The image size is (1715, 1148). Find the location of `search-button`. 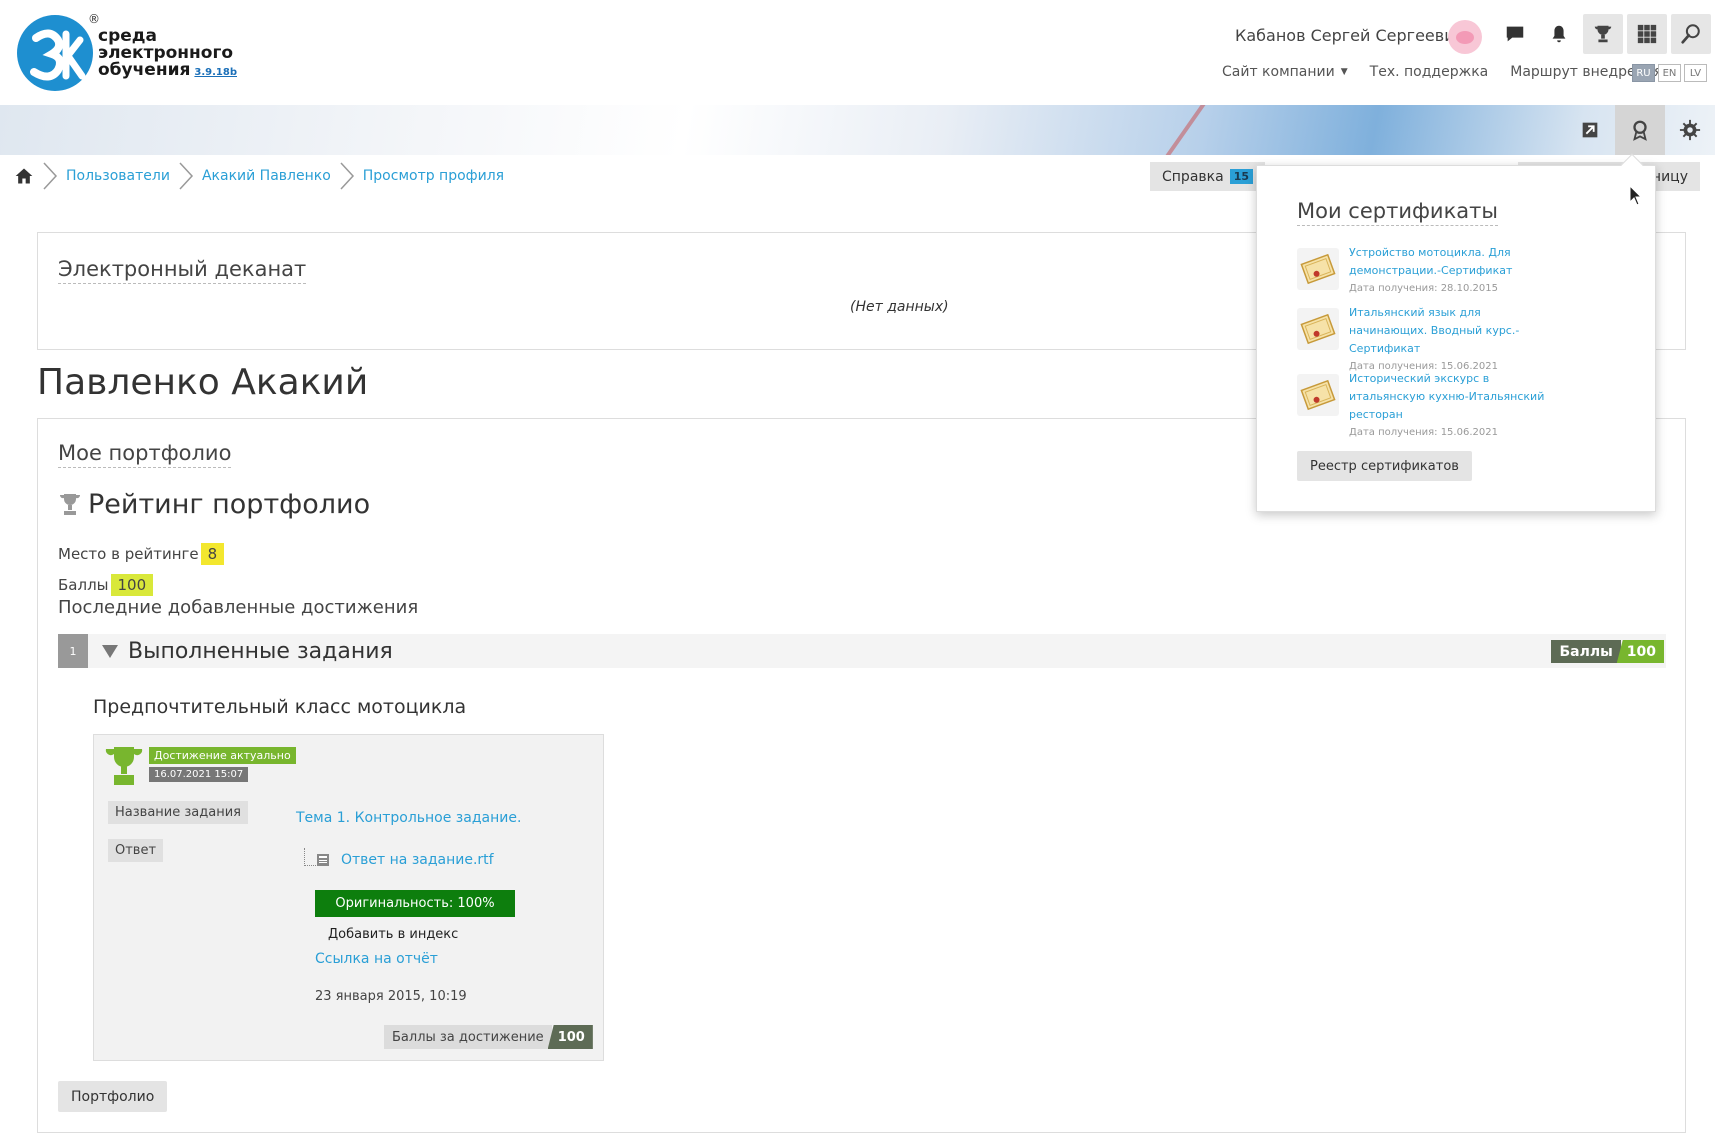

search-button is located at coordinates (1691, 34).